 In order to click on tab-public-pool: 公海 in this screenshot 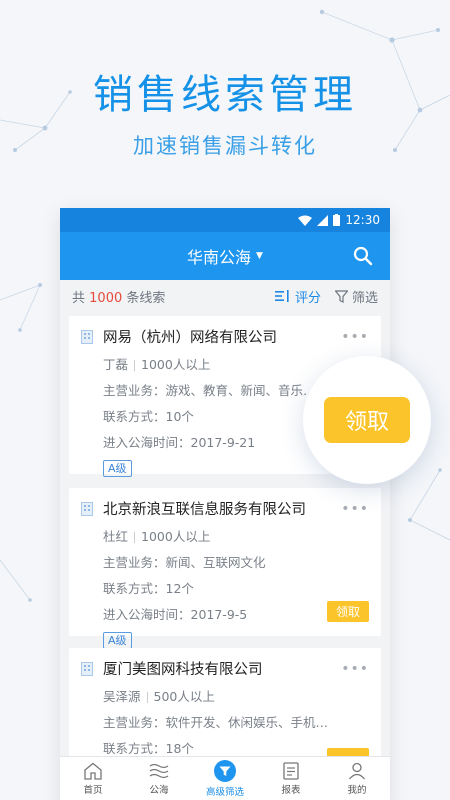, I will do `click(159, 778)`.